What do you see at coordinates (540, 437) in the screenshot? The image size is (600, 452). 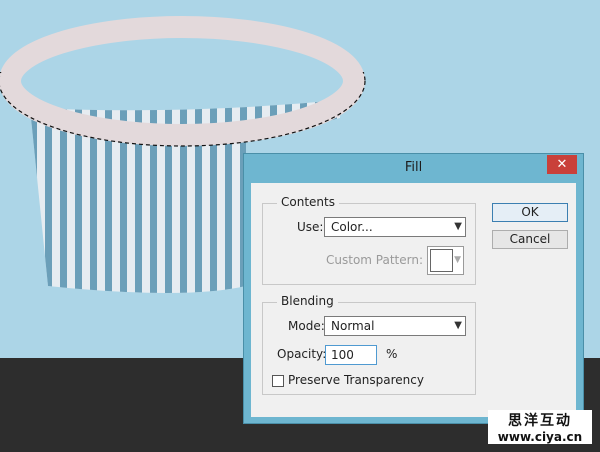 I see `watermark-url: www.ciya.cn` at bounding box center [540, 437].